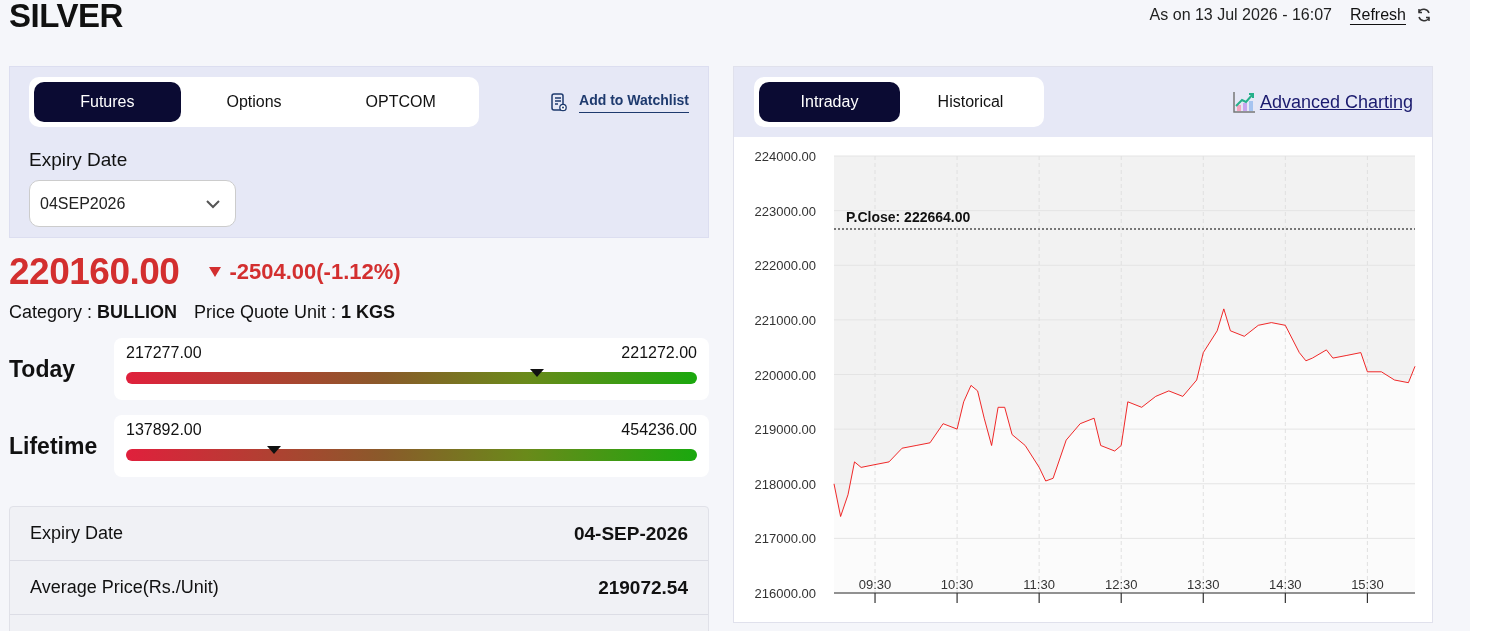 The height and width of the screenshot is (631, 1498). What do you see at coordinates (1240, 15) in the screenshot?
I see `timestamp: As on 13 Jul 2026 - 16:07` at bounding box center [1240, 15].